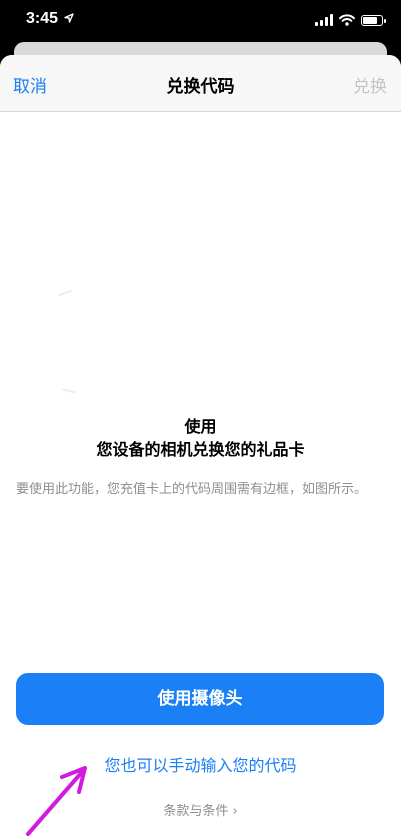 This screenshot has width=401, height=838. Describe the element at coordinates (200, 87) in the screenshot. I see `page-title: 兑换代码` at that location.